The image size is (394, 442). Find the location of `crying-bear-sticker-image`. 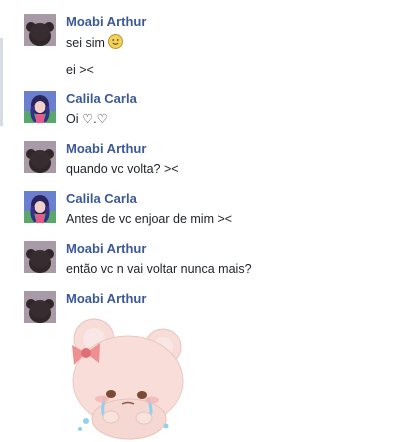

crying-bear-sticker-image is located at coordinates (128, 379).